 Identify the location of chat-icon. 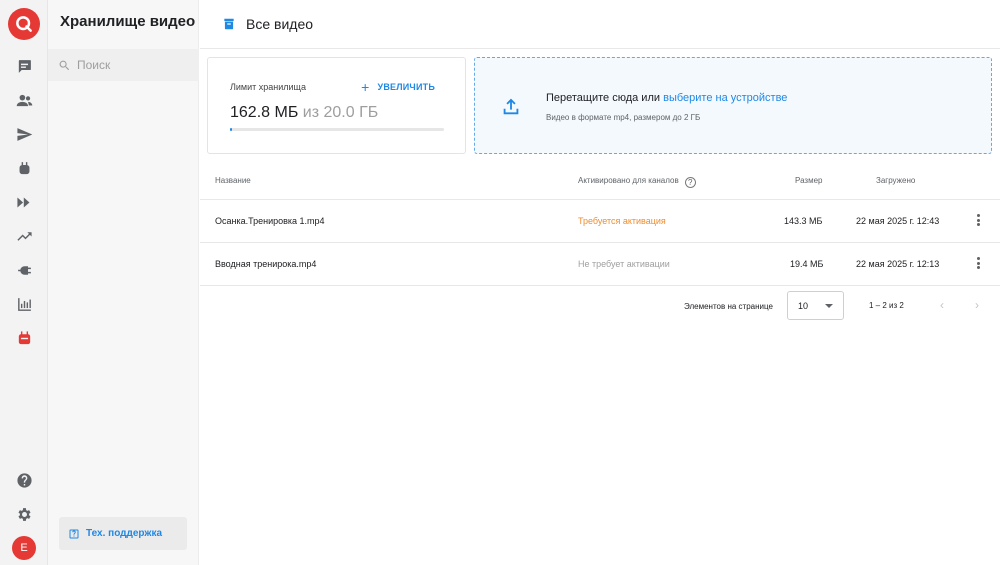
(24, 66).